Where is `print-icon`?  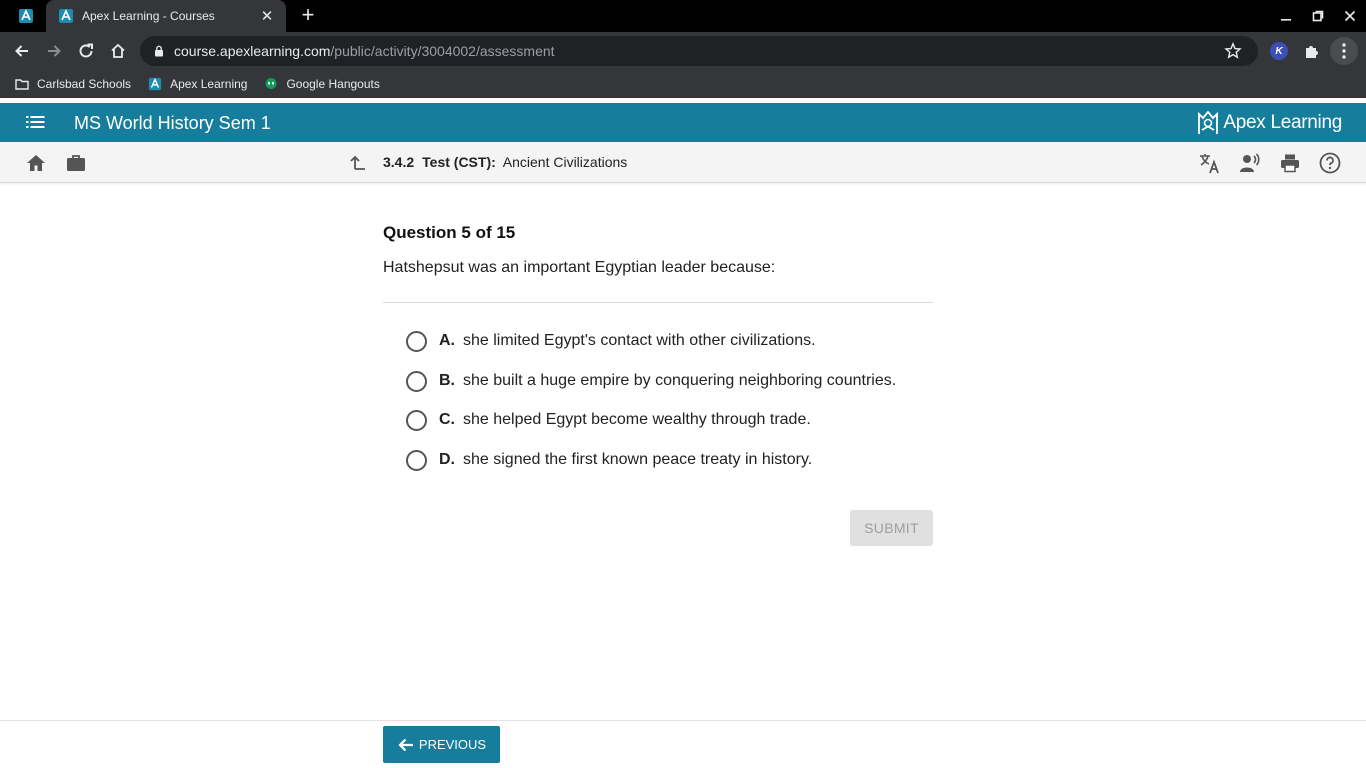 print-icon is located at coordinates (1290, 163).